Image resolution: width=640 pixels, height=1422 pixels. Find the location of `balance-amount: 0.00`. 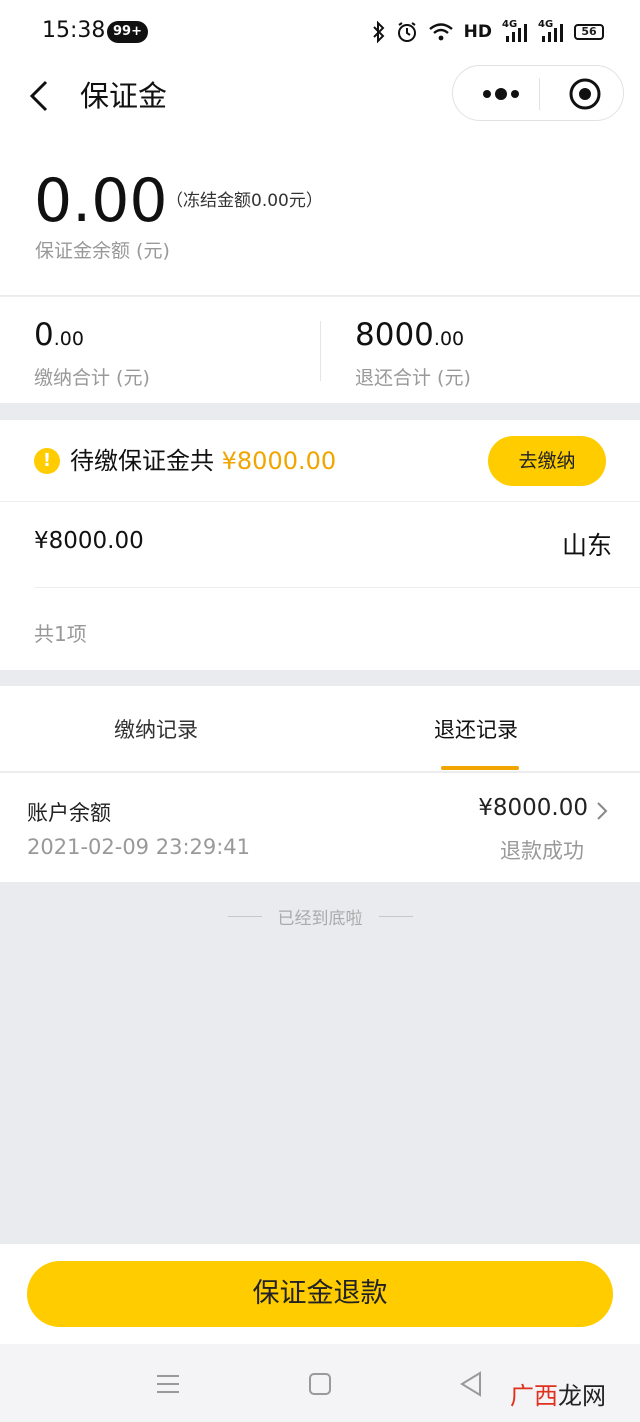

balance-amount: 0.00 is located at coordinates (101, 201).